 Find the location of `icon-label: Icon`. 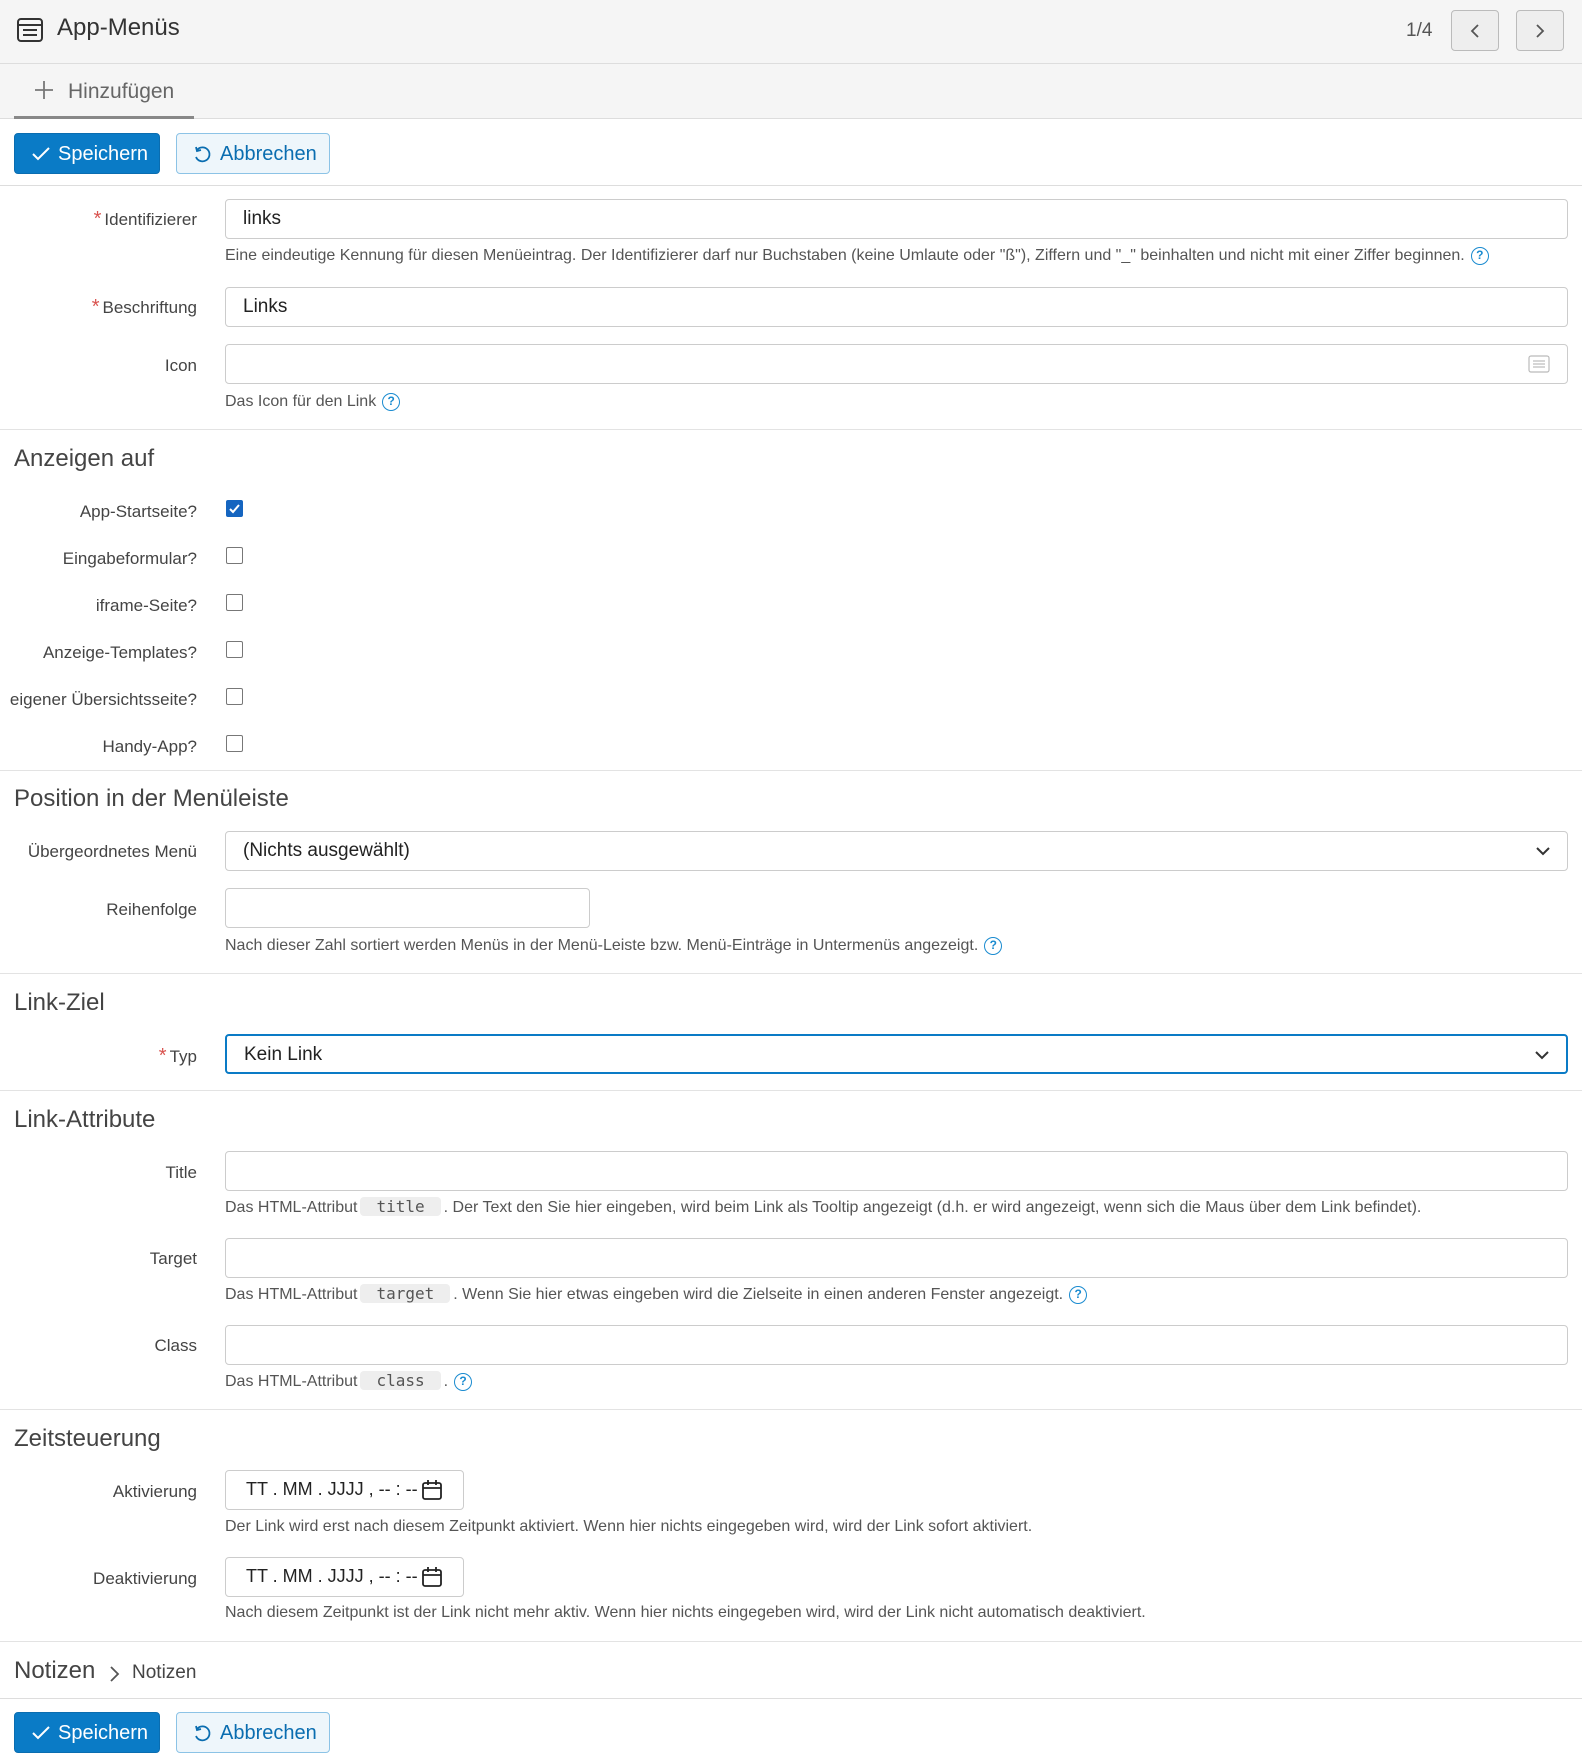

icon-label: Icon is located at coordinates (180, 365).